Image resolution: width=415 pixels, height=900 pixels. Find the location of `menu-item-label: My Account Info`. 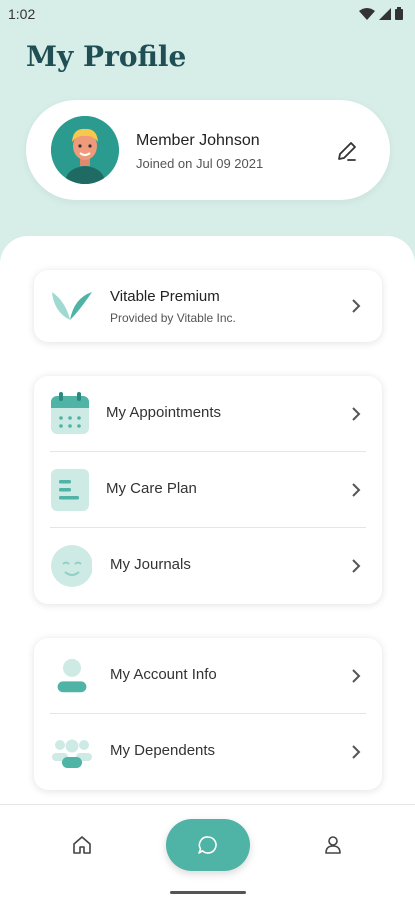

menu-item-label: My Account Info is located at coordinates (163, 674).